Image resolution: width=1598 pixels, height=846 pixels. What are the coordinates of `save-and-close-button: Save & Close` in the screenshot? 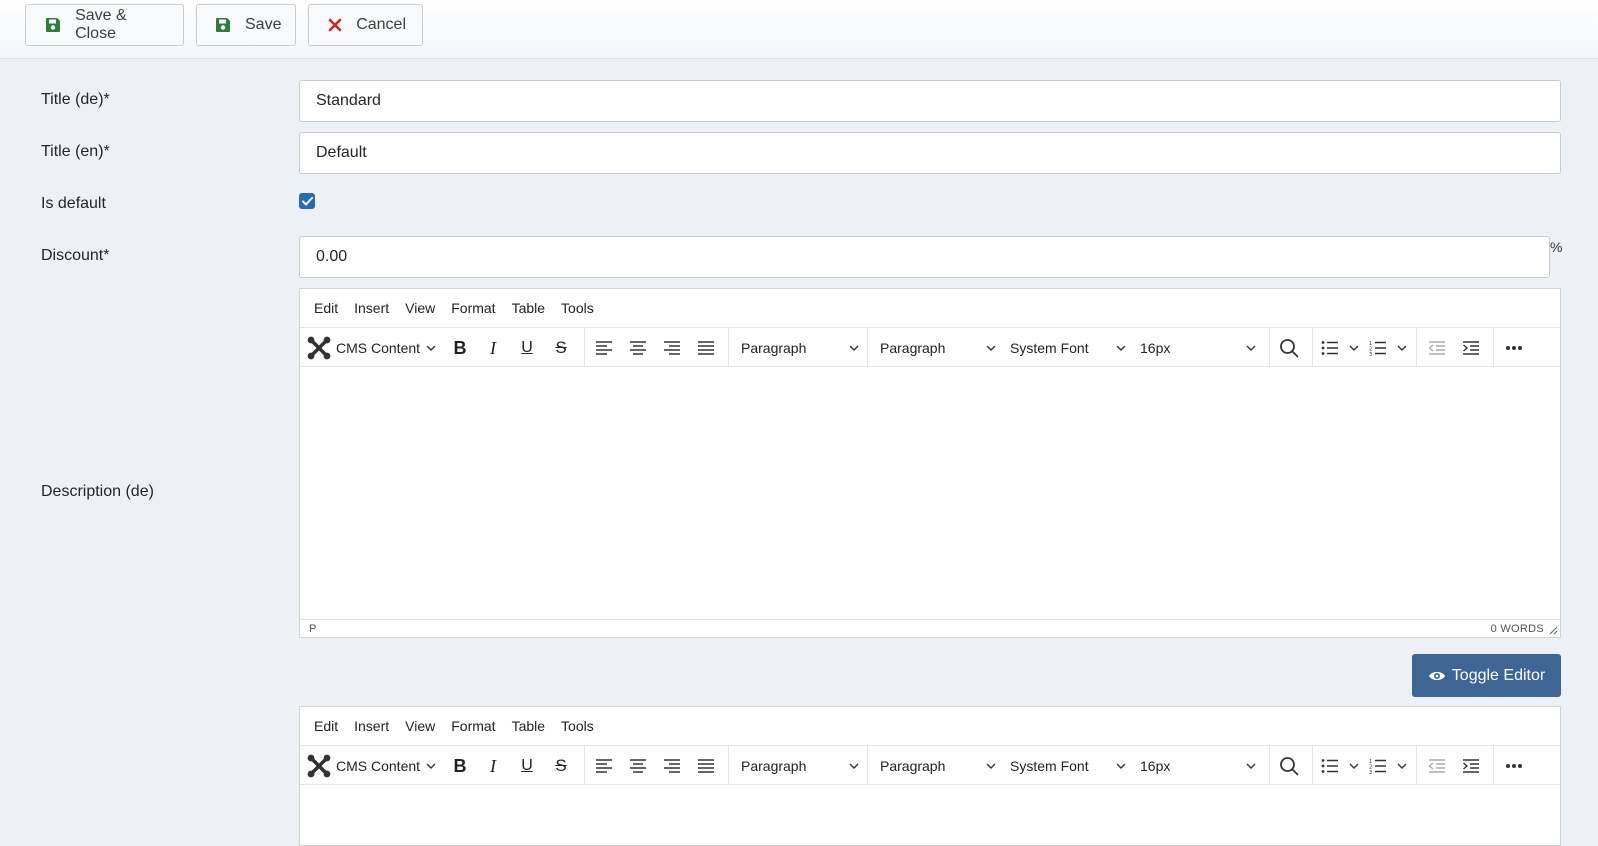 It's located at (104, 25).